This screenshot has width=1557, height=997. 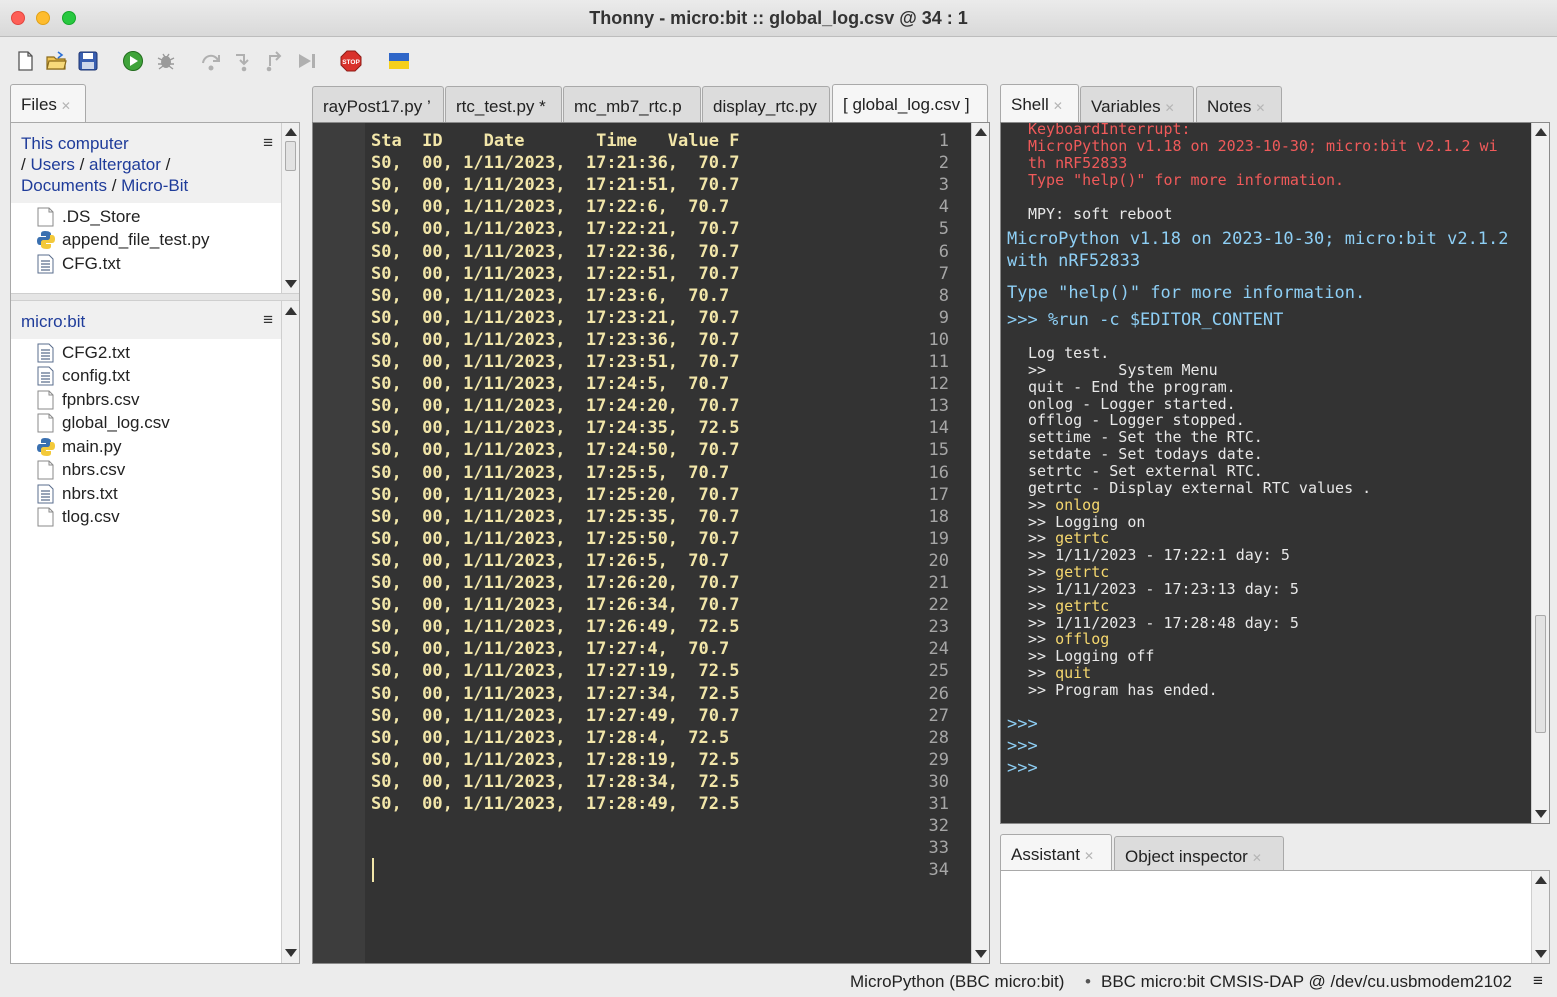 What do you see at coordinates (638, 297) in the screenshot?
I see `code-line: 8 S0, 00, 1/11/2023, 17:23:6, 70.7` at bounding box center [638, 297].